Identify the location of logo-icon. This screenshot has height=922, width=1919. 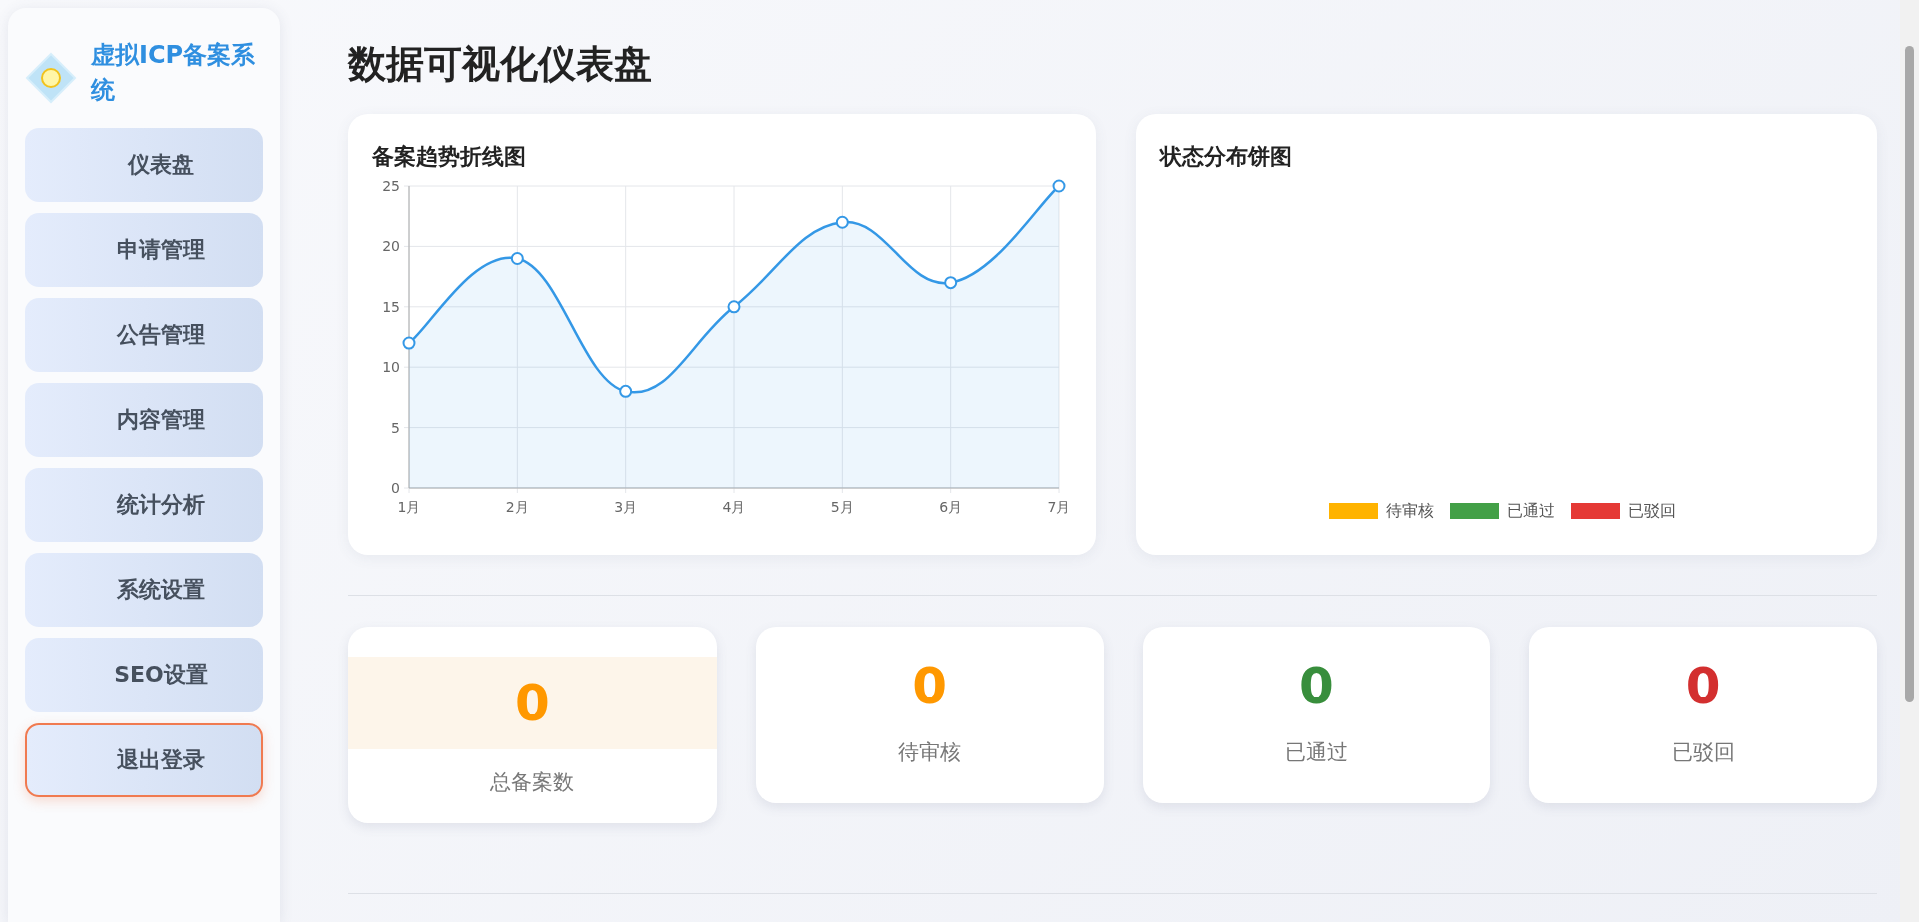
(51, 78).